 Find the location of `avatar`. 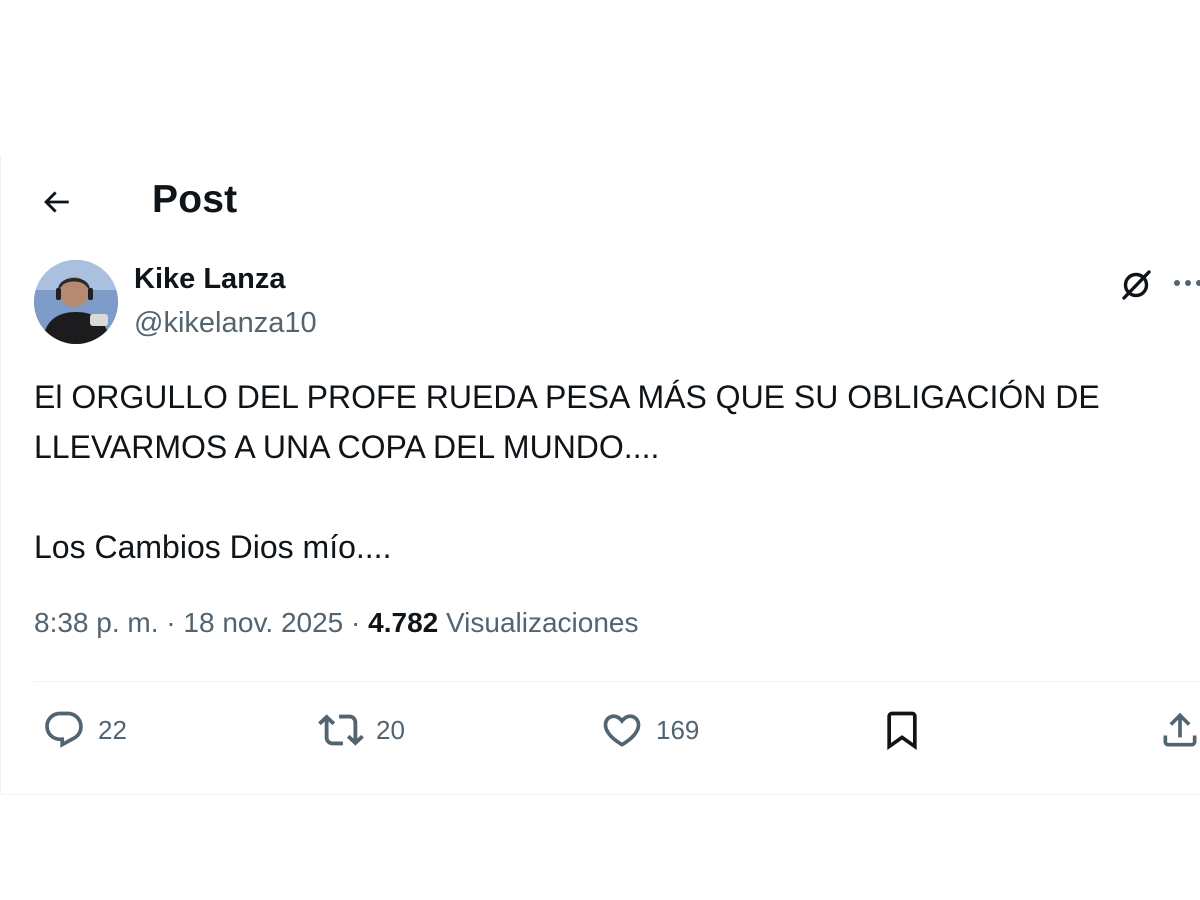

avatar is located at coordinates (76, 302).